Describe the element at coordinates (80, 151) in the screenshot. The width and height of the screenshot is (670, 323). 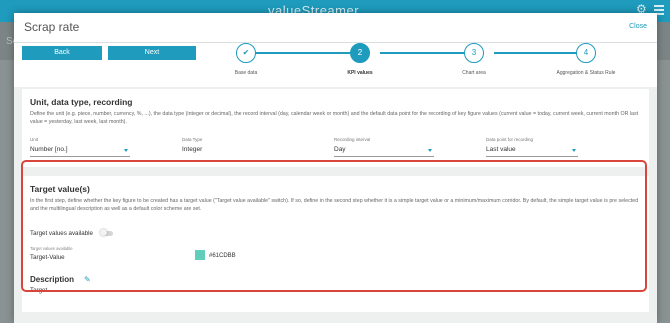
I see `unit-select: Number [no.]` at that location.